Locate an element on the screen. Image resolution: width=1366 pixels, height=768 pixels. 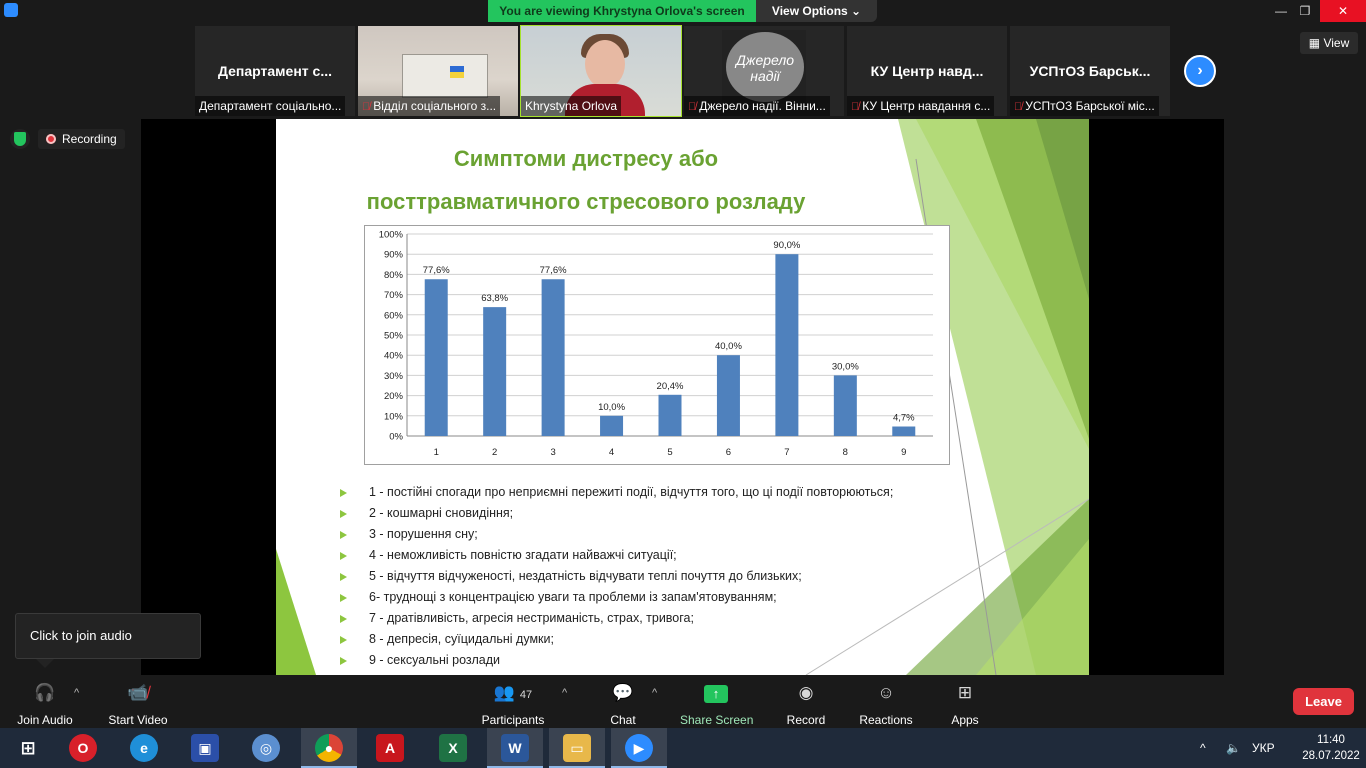
chrome-icon: ● is located at coordinates (329, 748).